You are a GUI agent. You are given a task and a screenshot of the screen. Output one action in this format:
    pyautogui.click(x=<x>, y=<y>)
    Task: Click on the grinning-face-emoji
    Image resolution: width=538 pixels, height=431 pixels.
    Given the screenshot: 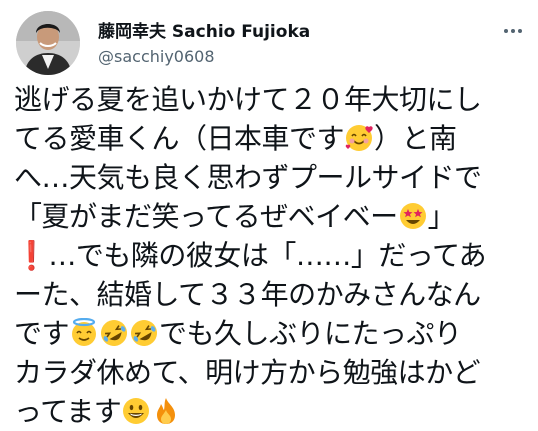 What is the action you would take?
    pyautogui.click(x=136, y=411)
    